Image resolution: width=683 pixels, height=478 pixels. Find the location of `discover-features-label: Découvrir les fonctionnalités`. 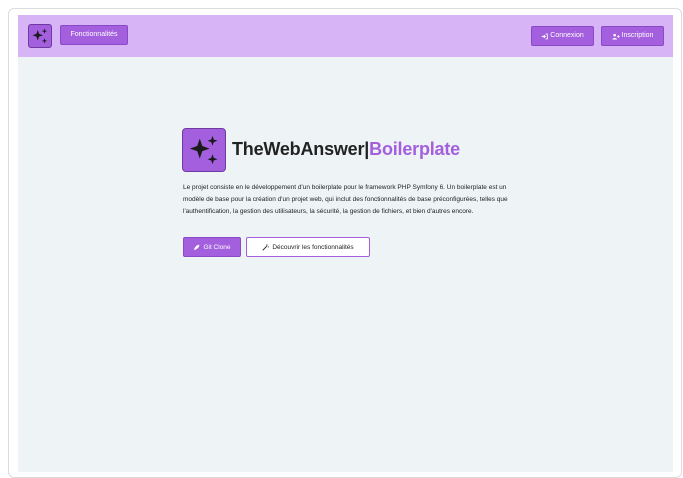

discover-features-label: Découvrir les fonctionnalités is located at coordinates (313, 247).